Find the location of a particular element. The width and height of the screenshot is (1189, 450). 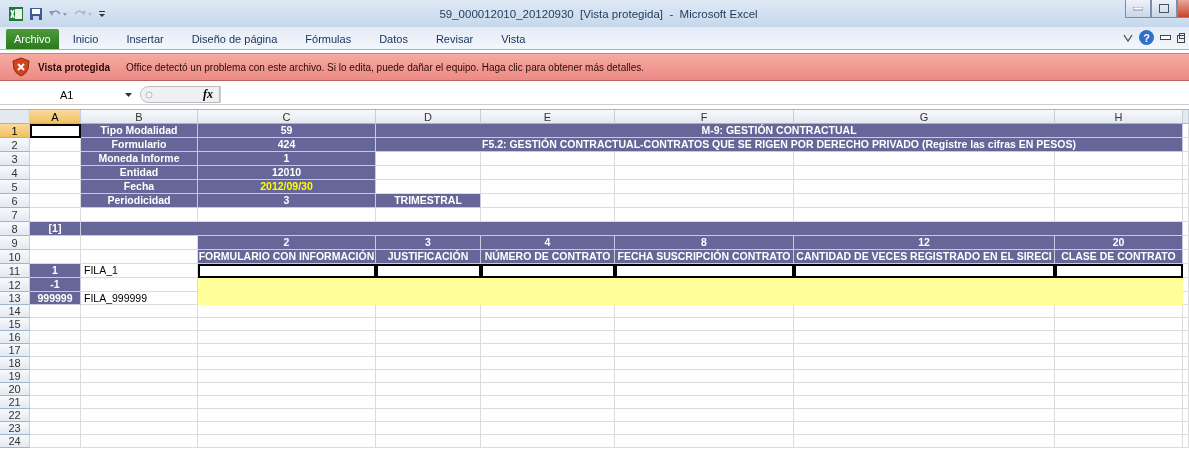

sheet-cell: TRIMESTRAL is located at coordinates (428, 201).